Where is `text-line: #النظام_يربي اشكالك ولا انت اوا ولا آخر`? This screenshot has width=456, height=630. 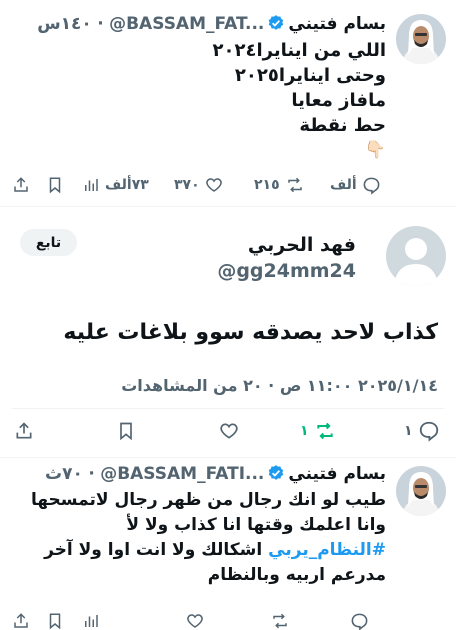 text-line: #النظام_يربي اشكالك ولا انت اوا ولا آخر is located at coordinates (197, 550).